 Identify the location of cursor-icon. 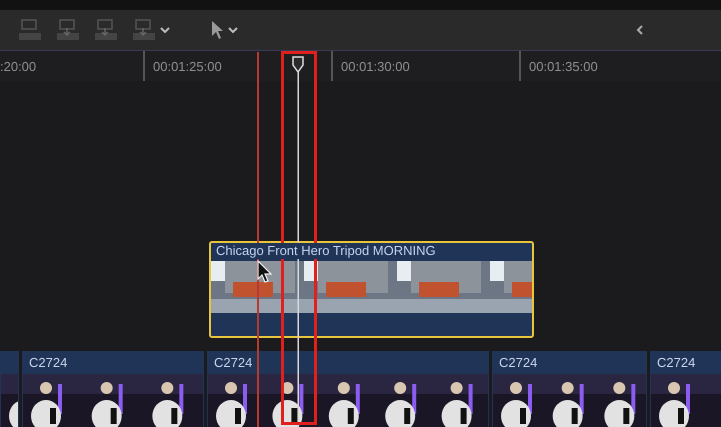
(264, 272).